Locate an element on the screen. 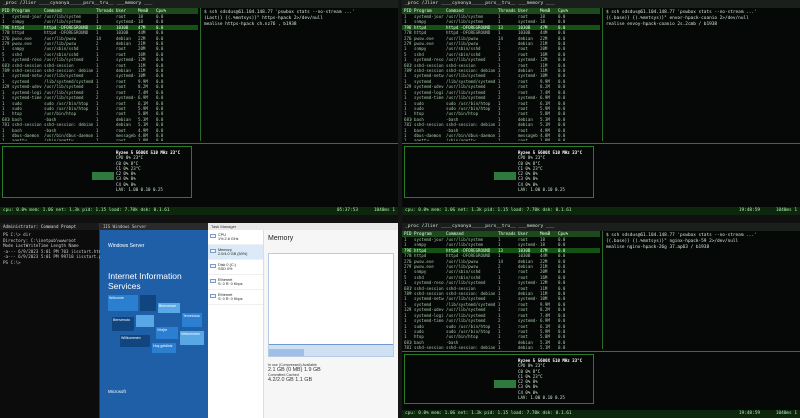 The width and height of the screenshot is (800, 418). disk-graph-icon is located at coordinates (213, 266).